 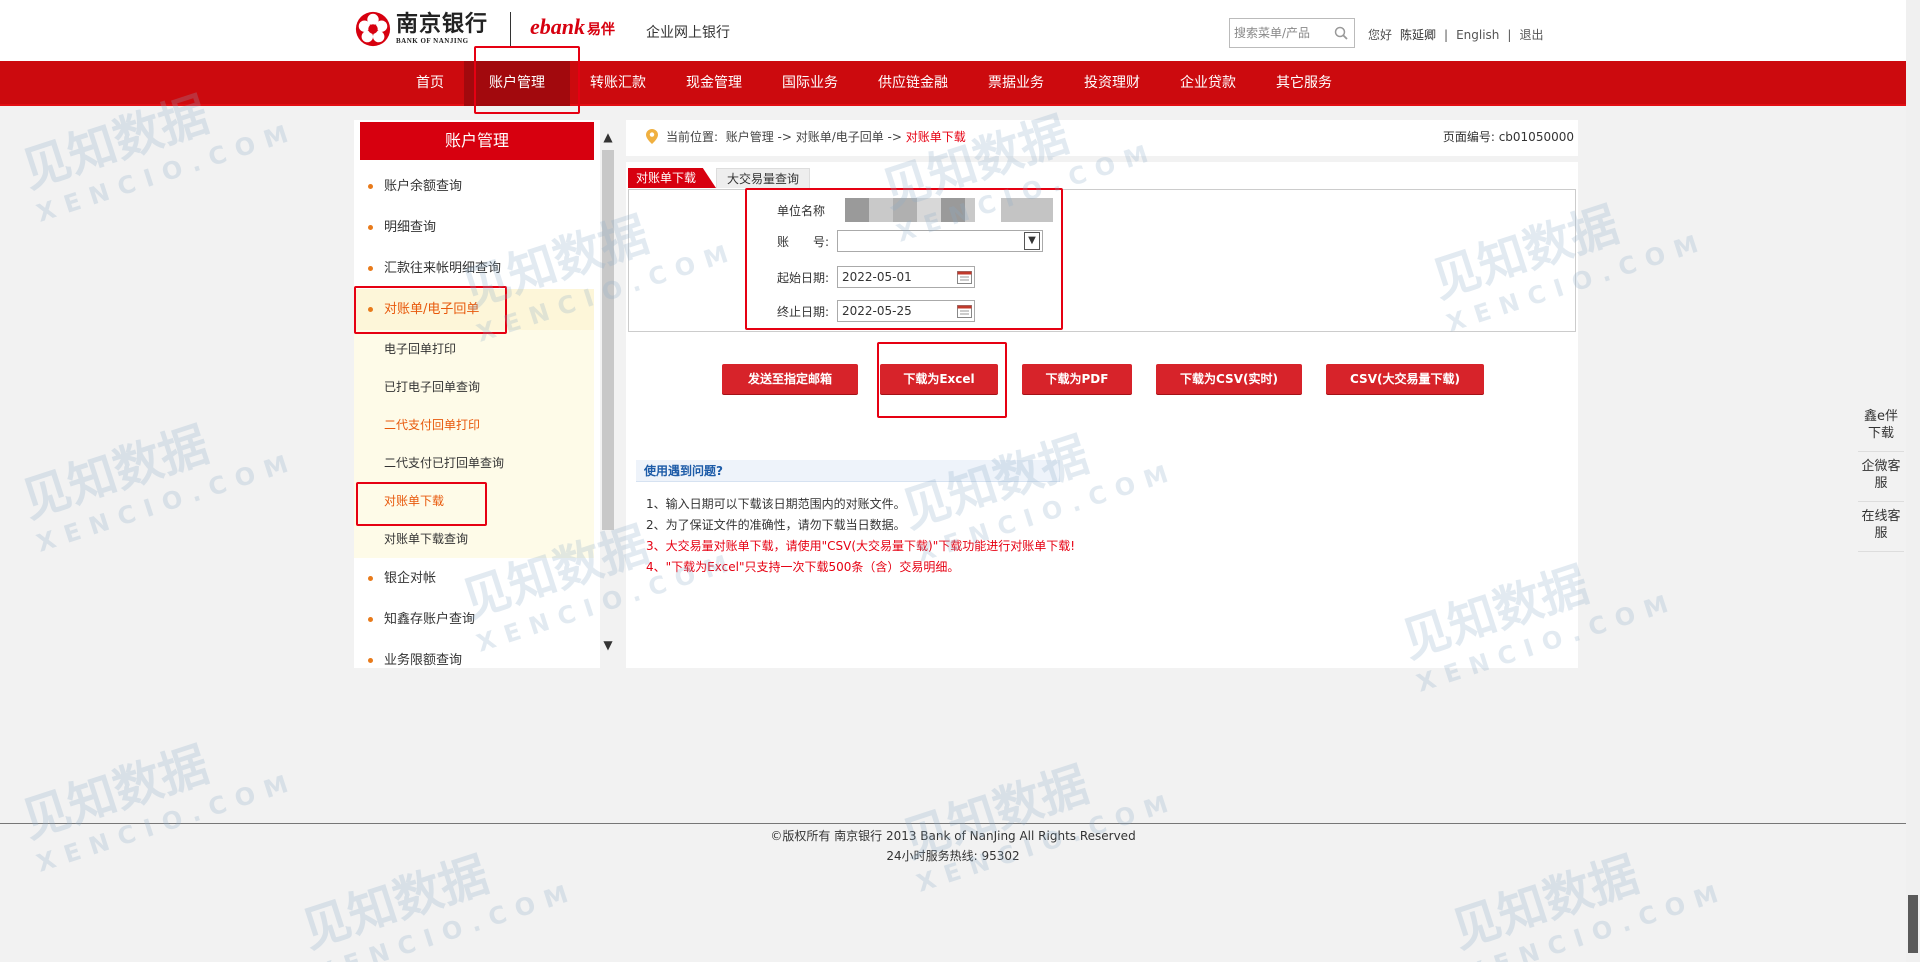 I want to click on sidebar-item-label: 账户余额查询, so click(x=423, y=186).